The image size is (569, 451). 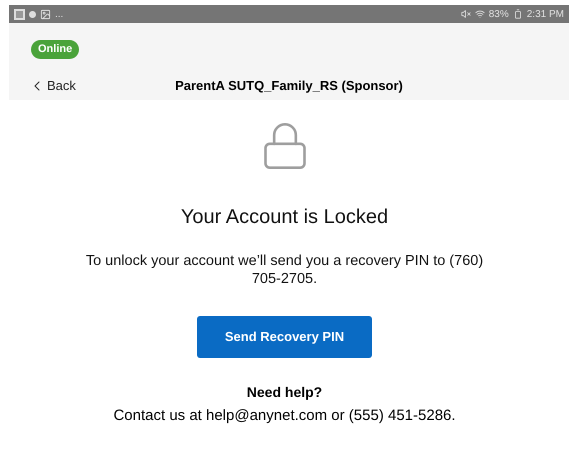 What do you see at coordinates (284, 392) in the screenshot?
I see `help-heading: Need help?` at bounding box center [284, 392].